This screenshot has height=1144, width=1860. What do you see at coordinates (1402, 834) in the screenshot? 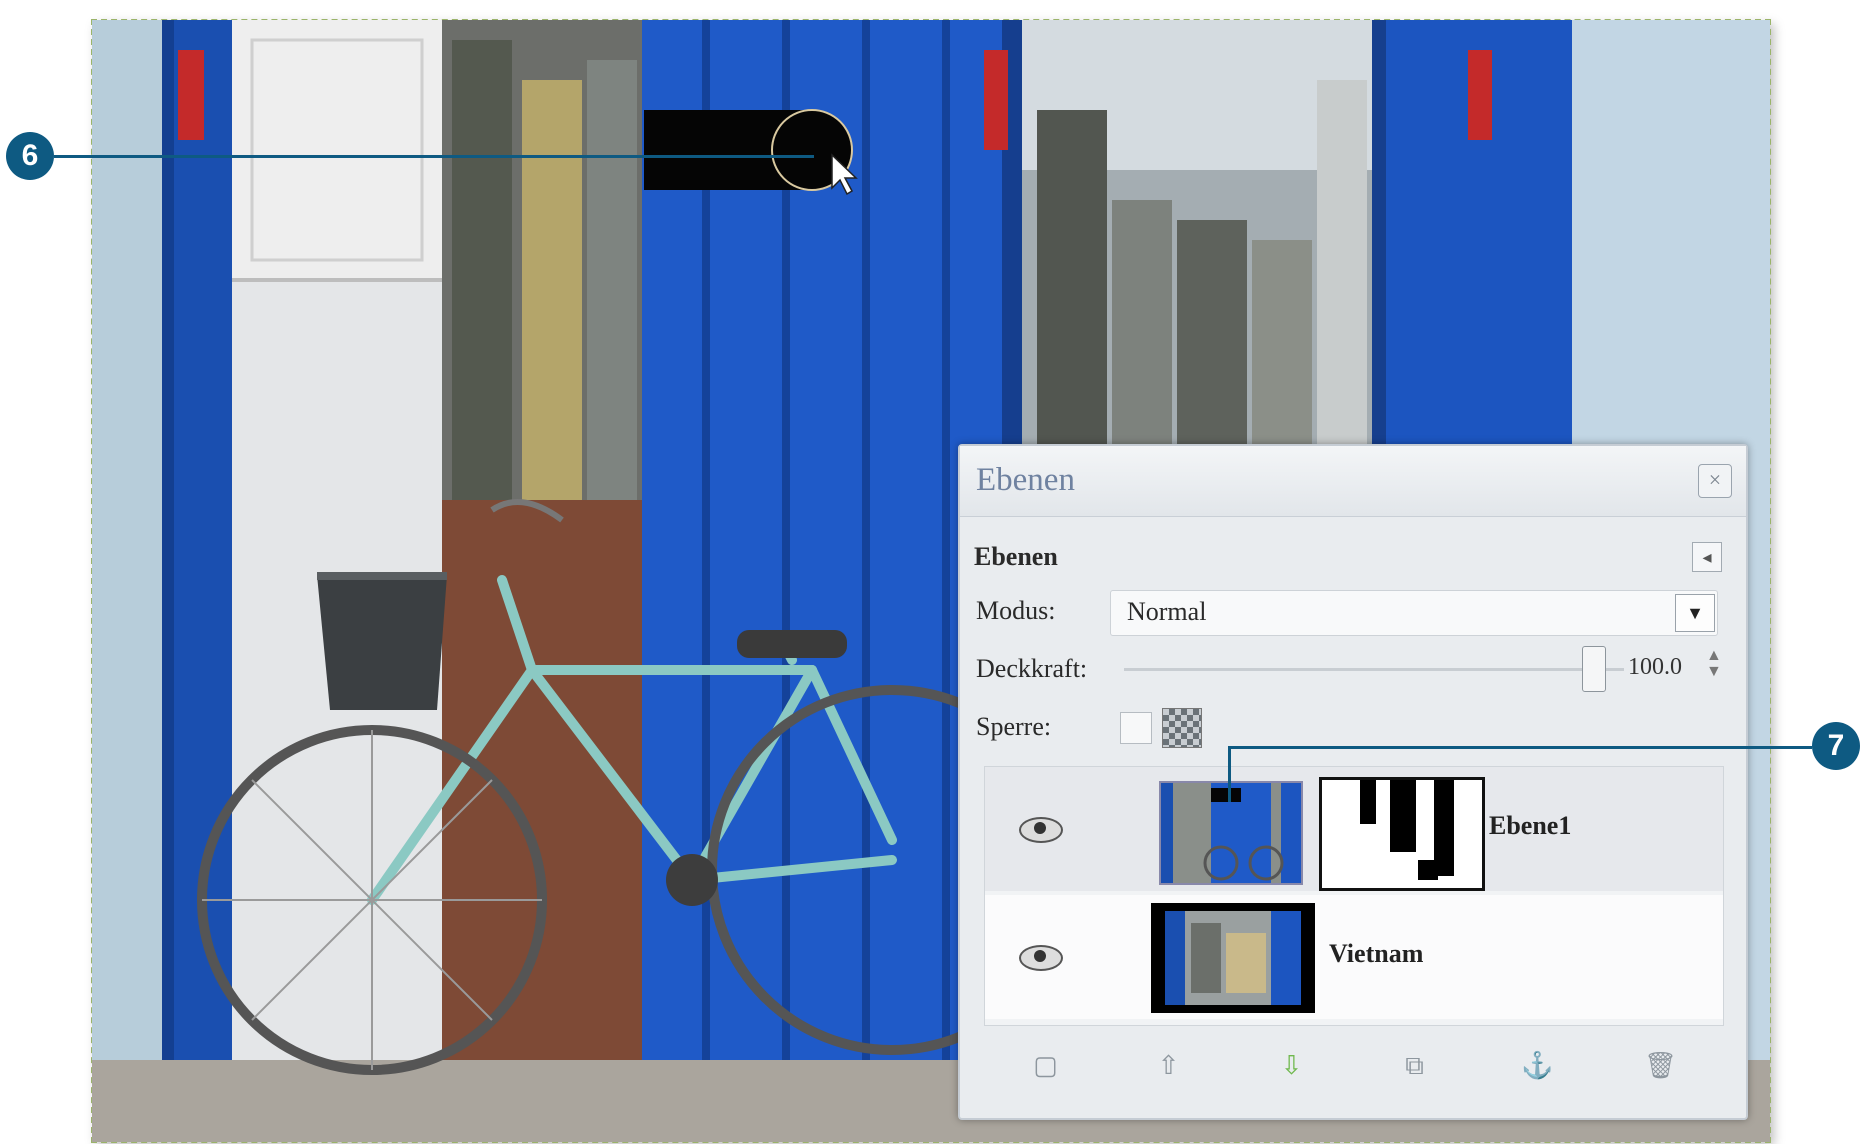
I see `layer-mask-thumbnail` at bounding box center [1402, 834].